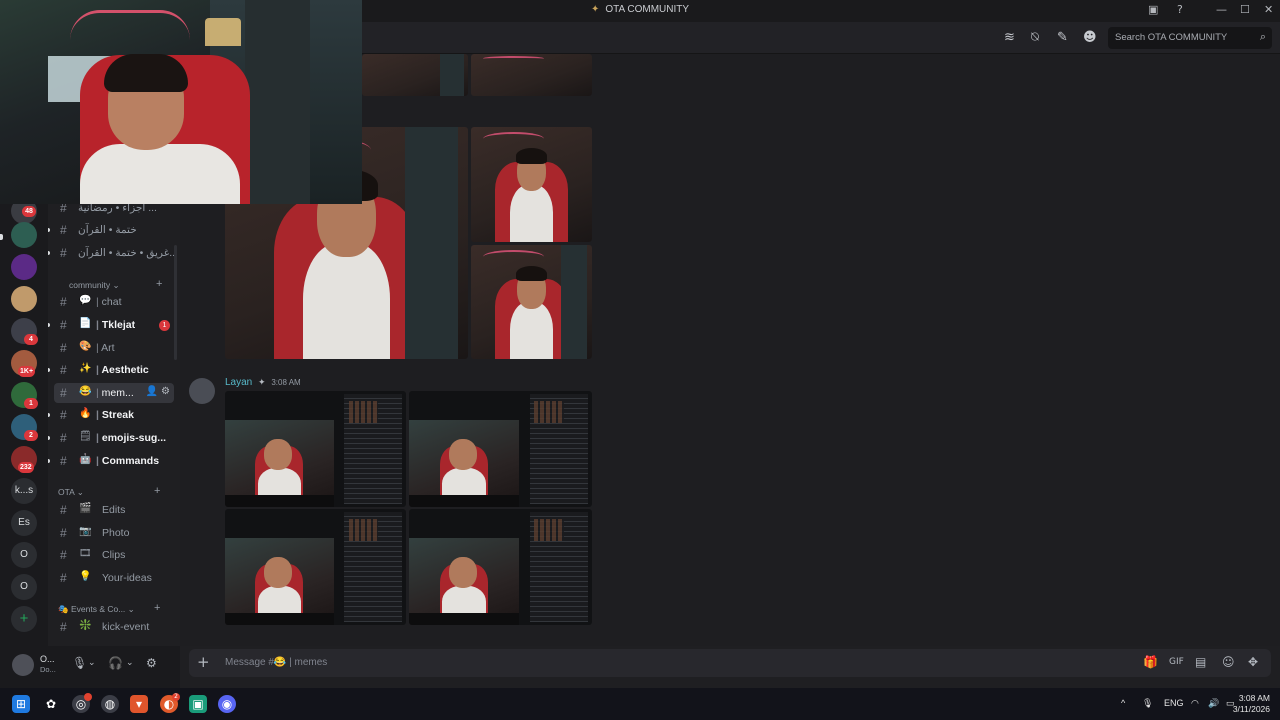 This screenshot has width=1280, height=720. Describe the element at coordinates (1180, 9) in the screenshot. I see `help-icon: ?` at that location.